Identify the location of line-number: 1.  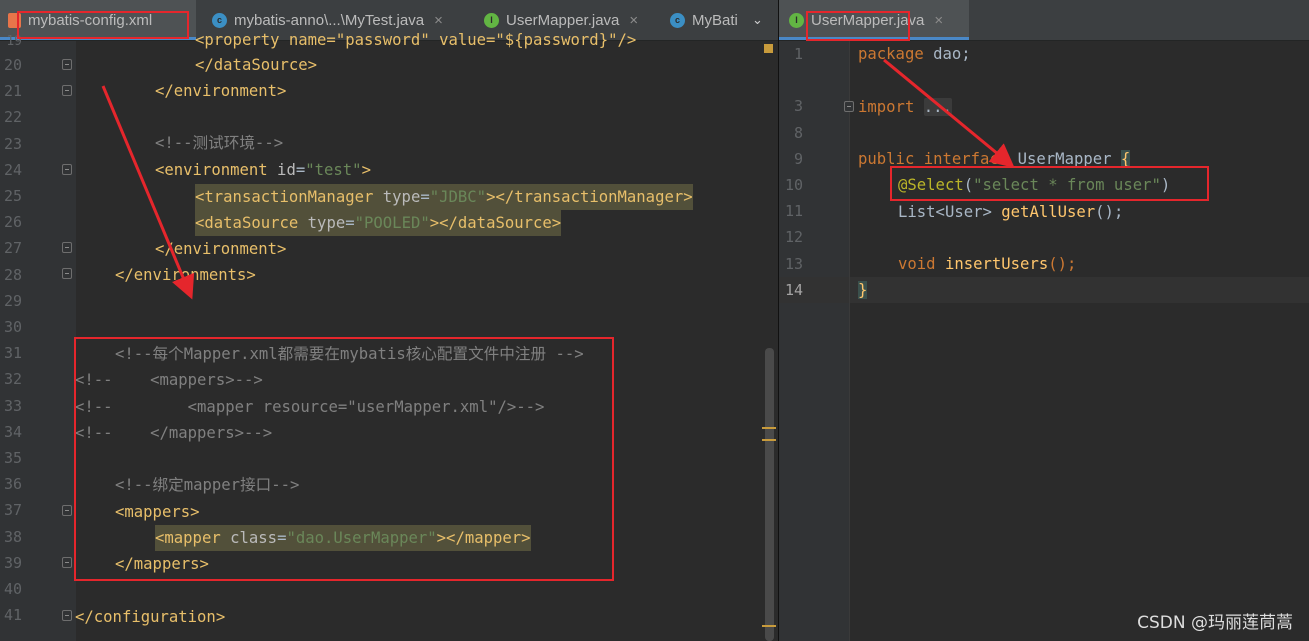
(798, 54).